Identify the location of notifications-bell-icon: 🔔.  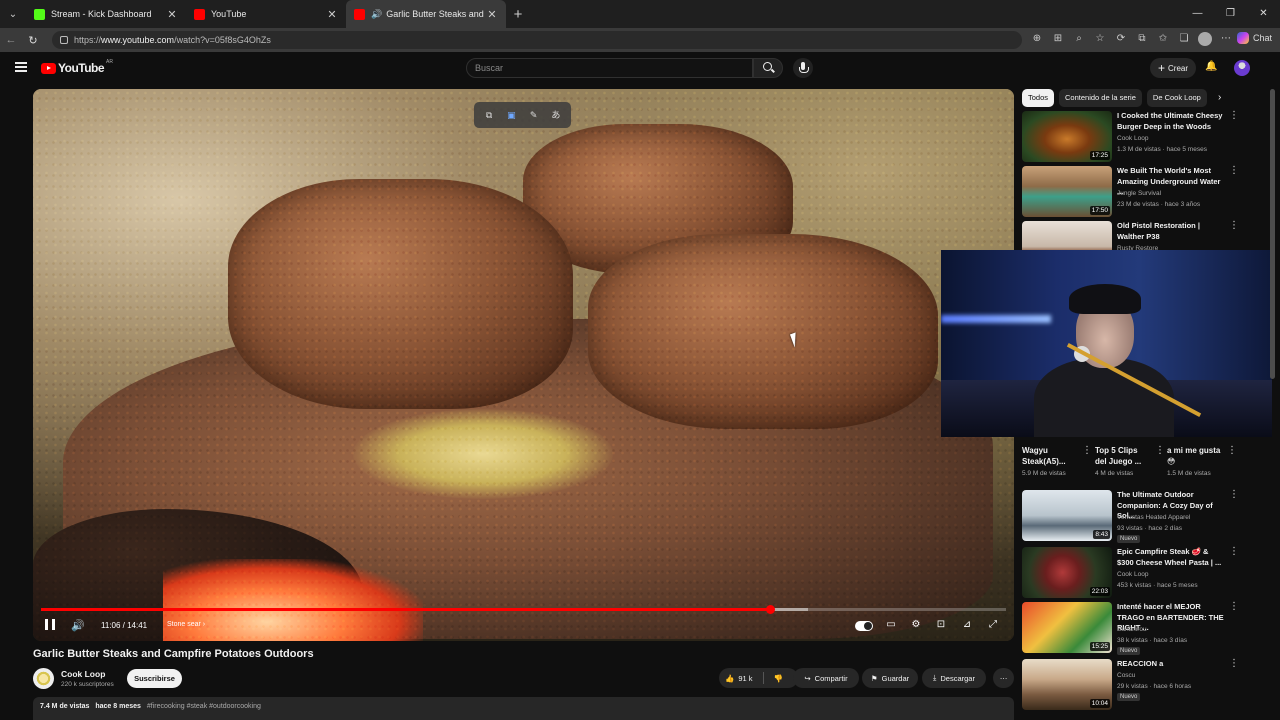
(1211, 67).